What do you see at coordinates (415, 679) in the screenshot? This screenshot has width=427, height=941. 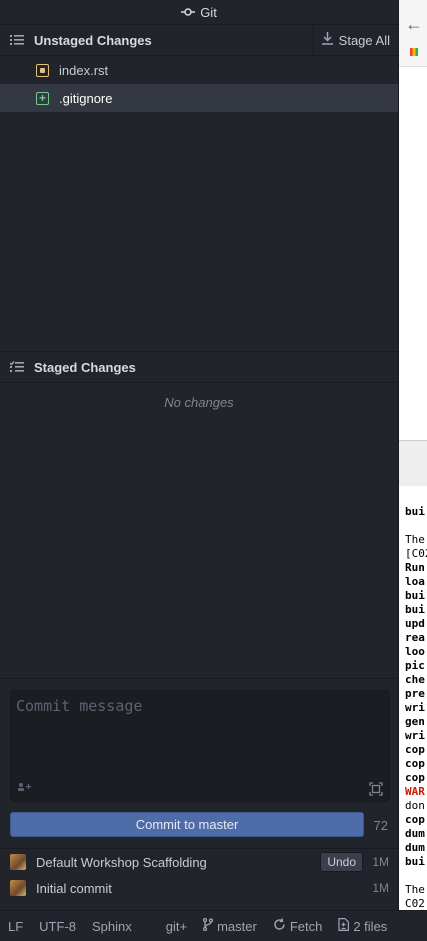 I see `terminal-line: che` at bounding box center [415, 679].